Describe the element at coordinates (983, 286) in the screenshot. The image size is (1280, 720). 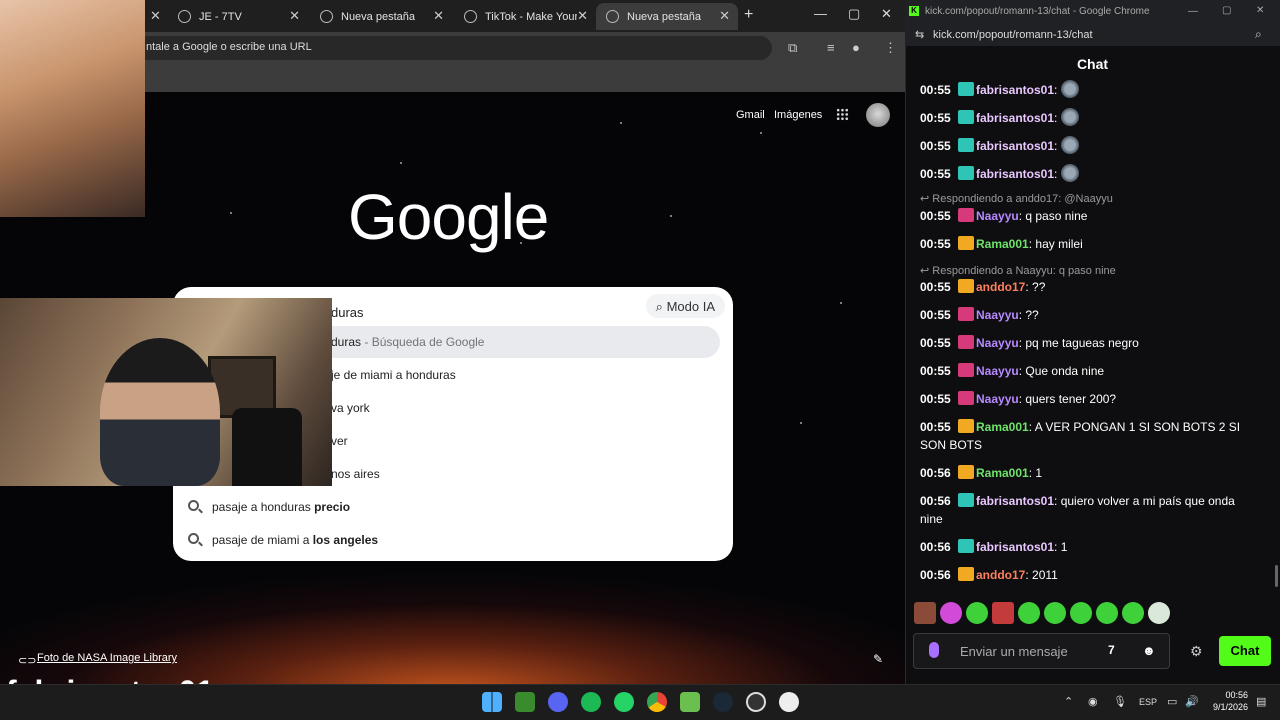
I see `chat-message: 00:55 anddo17: ??` at that location.